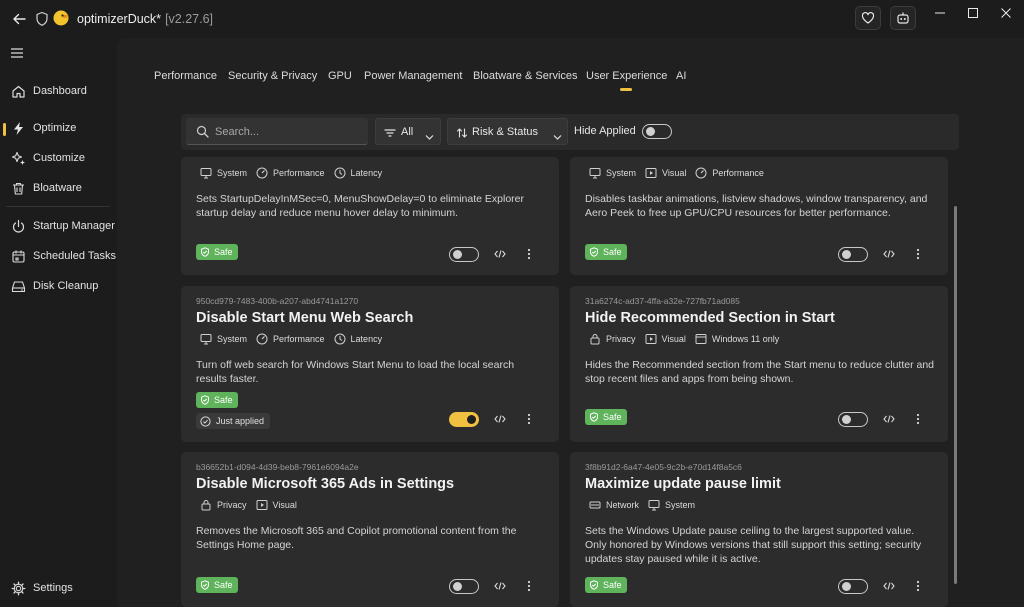 The width and height of the screenshot is (1024, 607). What do you see at coordinates (681, 76) in the screenshot?
I see `tab-ai: AI` at bounding box center [681, 76].